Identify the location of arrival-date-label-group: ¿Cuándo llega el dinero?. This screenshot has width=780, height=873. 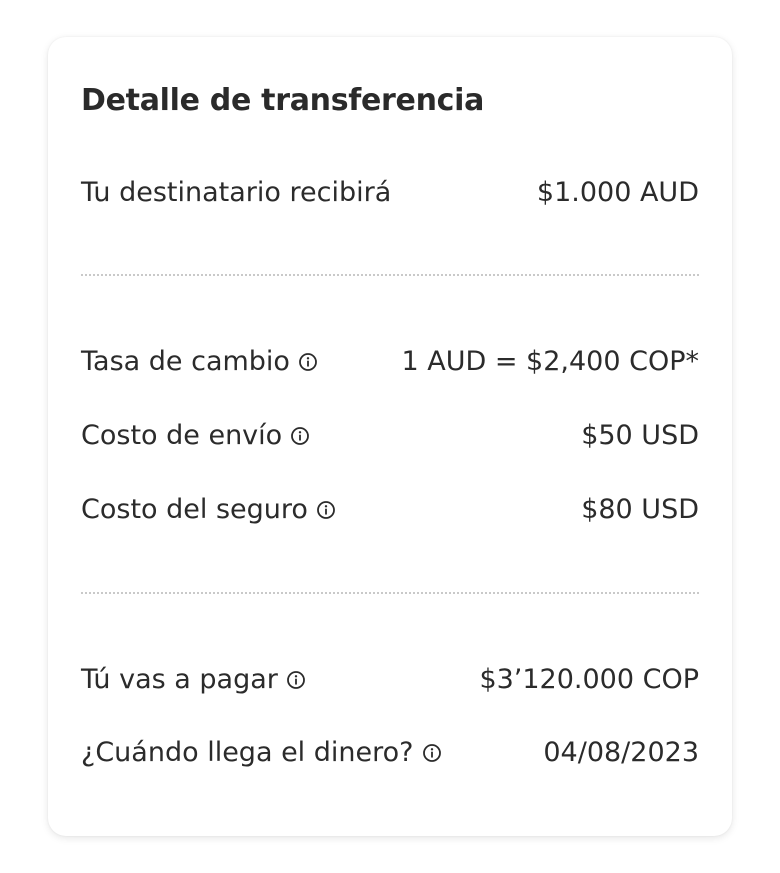
(261, 753).